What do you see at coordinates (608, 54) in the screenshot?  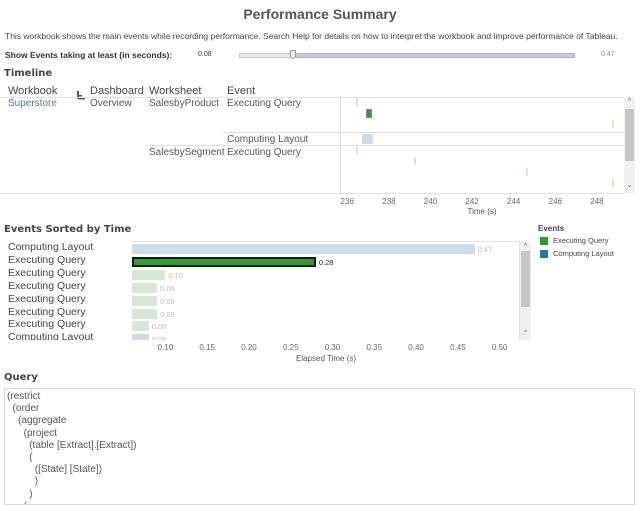 I see `filter-max-value: 0.47` at bounding box center [608, 54].